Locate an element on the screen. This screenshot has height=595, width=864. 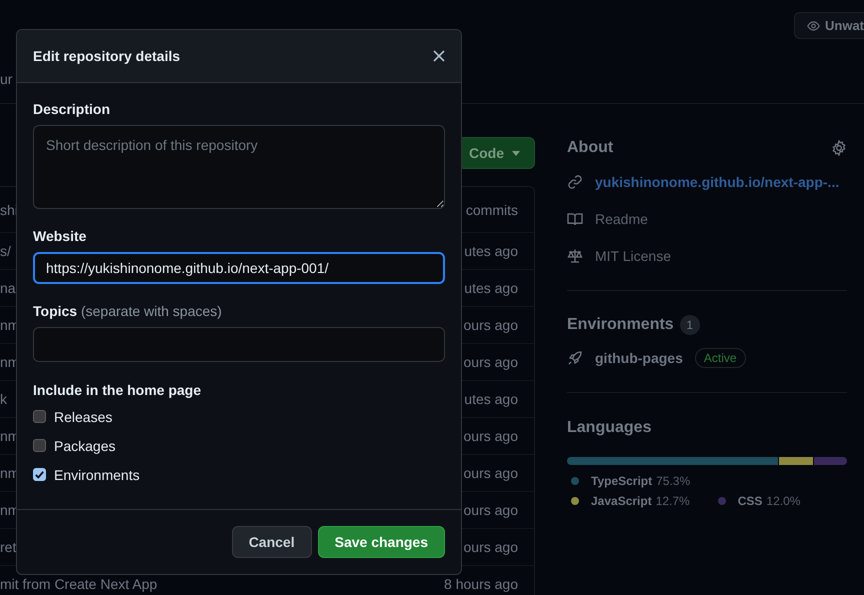
environment-name: github-pages is located at coordinates (639, 358).